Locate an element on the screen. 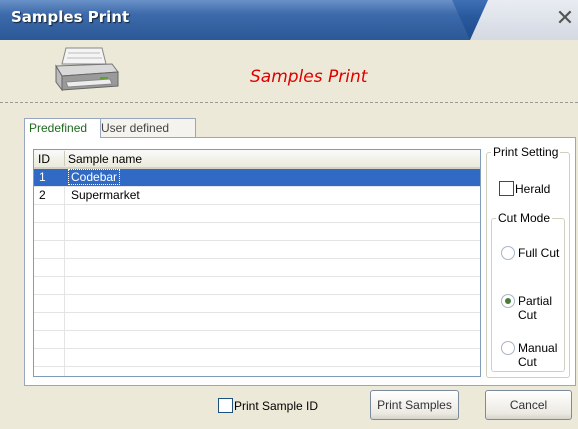 This screenshot has height=429, width=578. manual-cut-radio is located at coordinates (508, 348).